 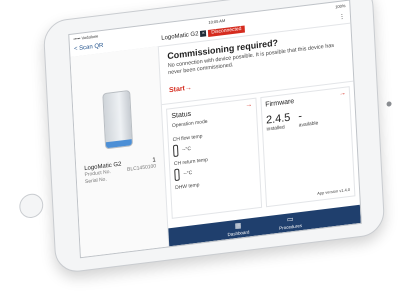 What do you see at coordinates (291, 226) in the screenshot?
I see `tab-label: Procedures` at bounding box center [291, 226].